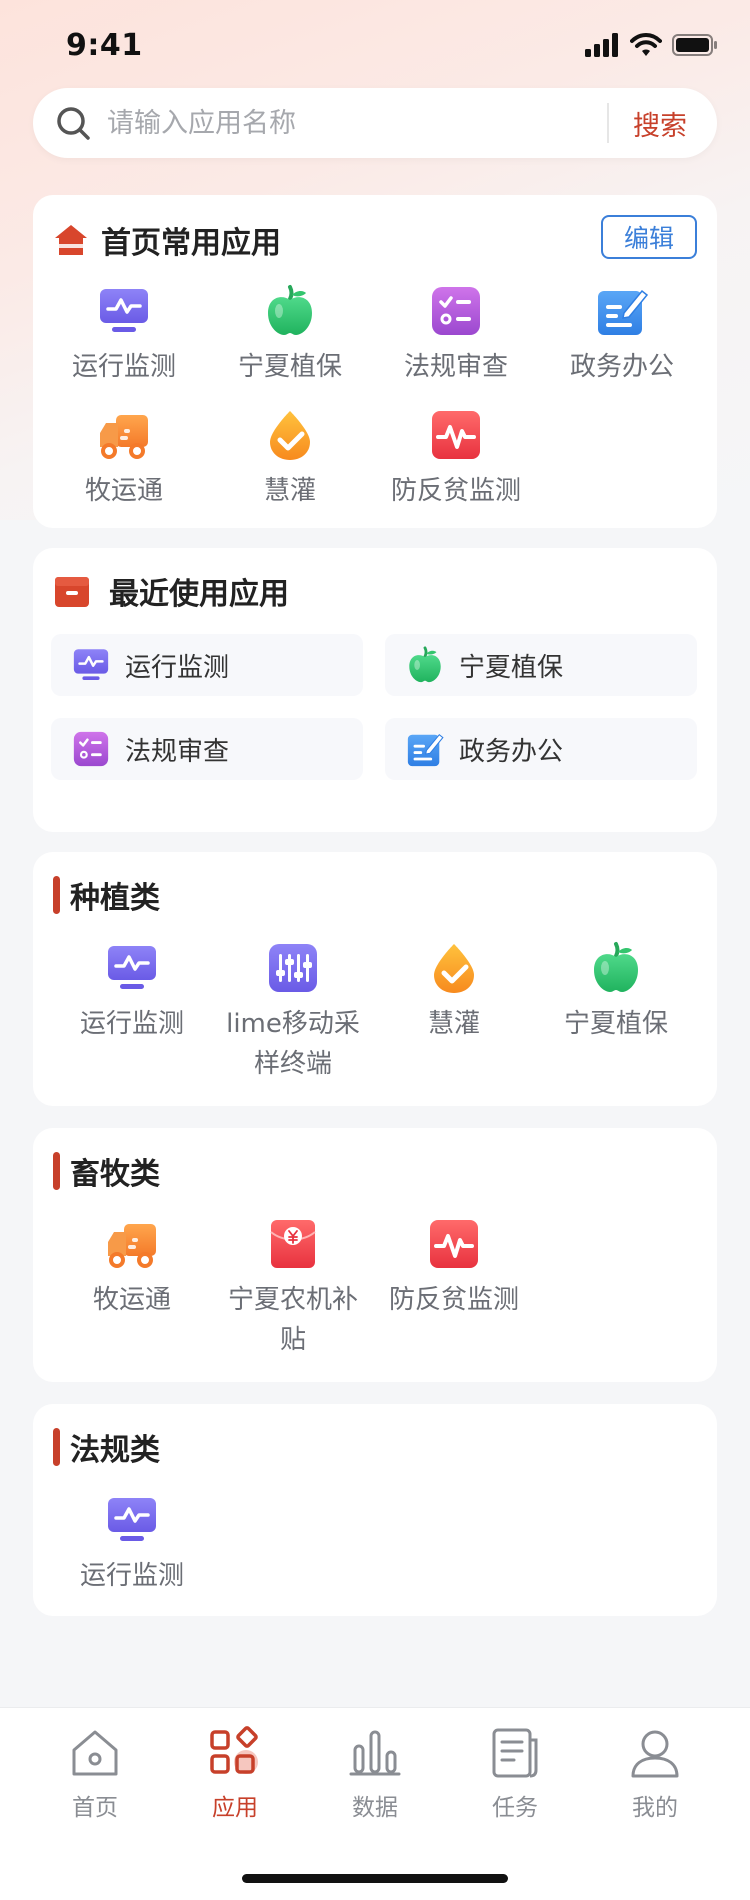 The width and height of the screenshot is (750, 1900). I want to click on tab-profile: 我的, so click(655, 1774).